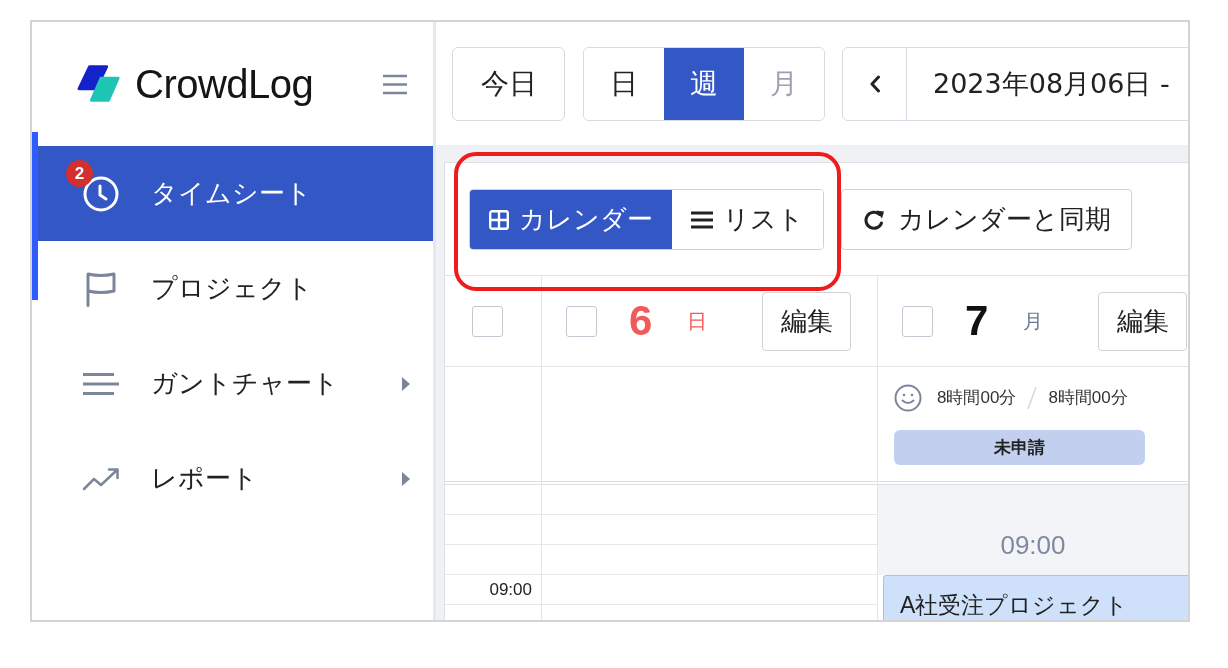 Image resolution: width=1228 pixels, height=668 pixels. Describe the element at coordinates (704, 84) in the screenshot. I see `range-tab: 週` at that location.